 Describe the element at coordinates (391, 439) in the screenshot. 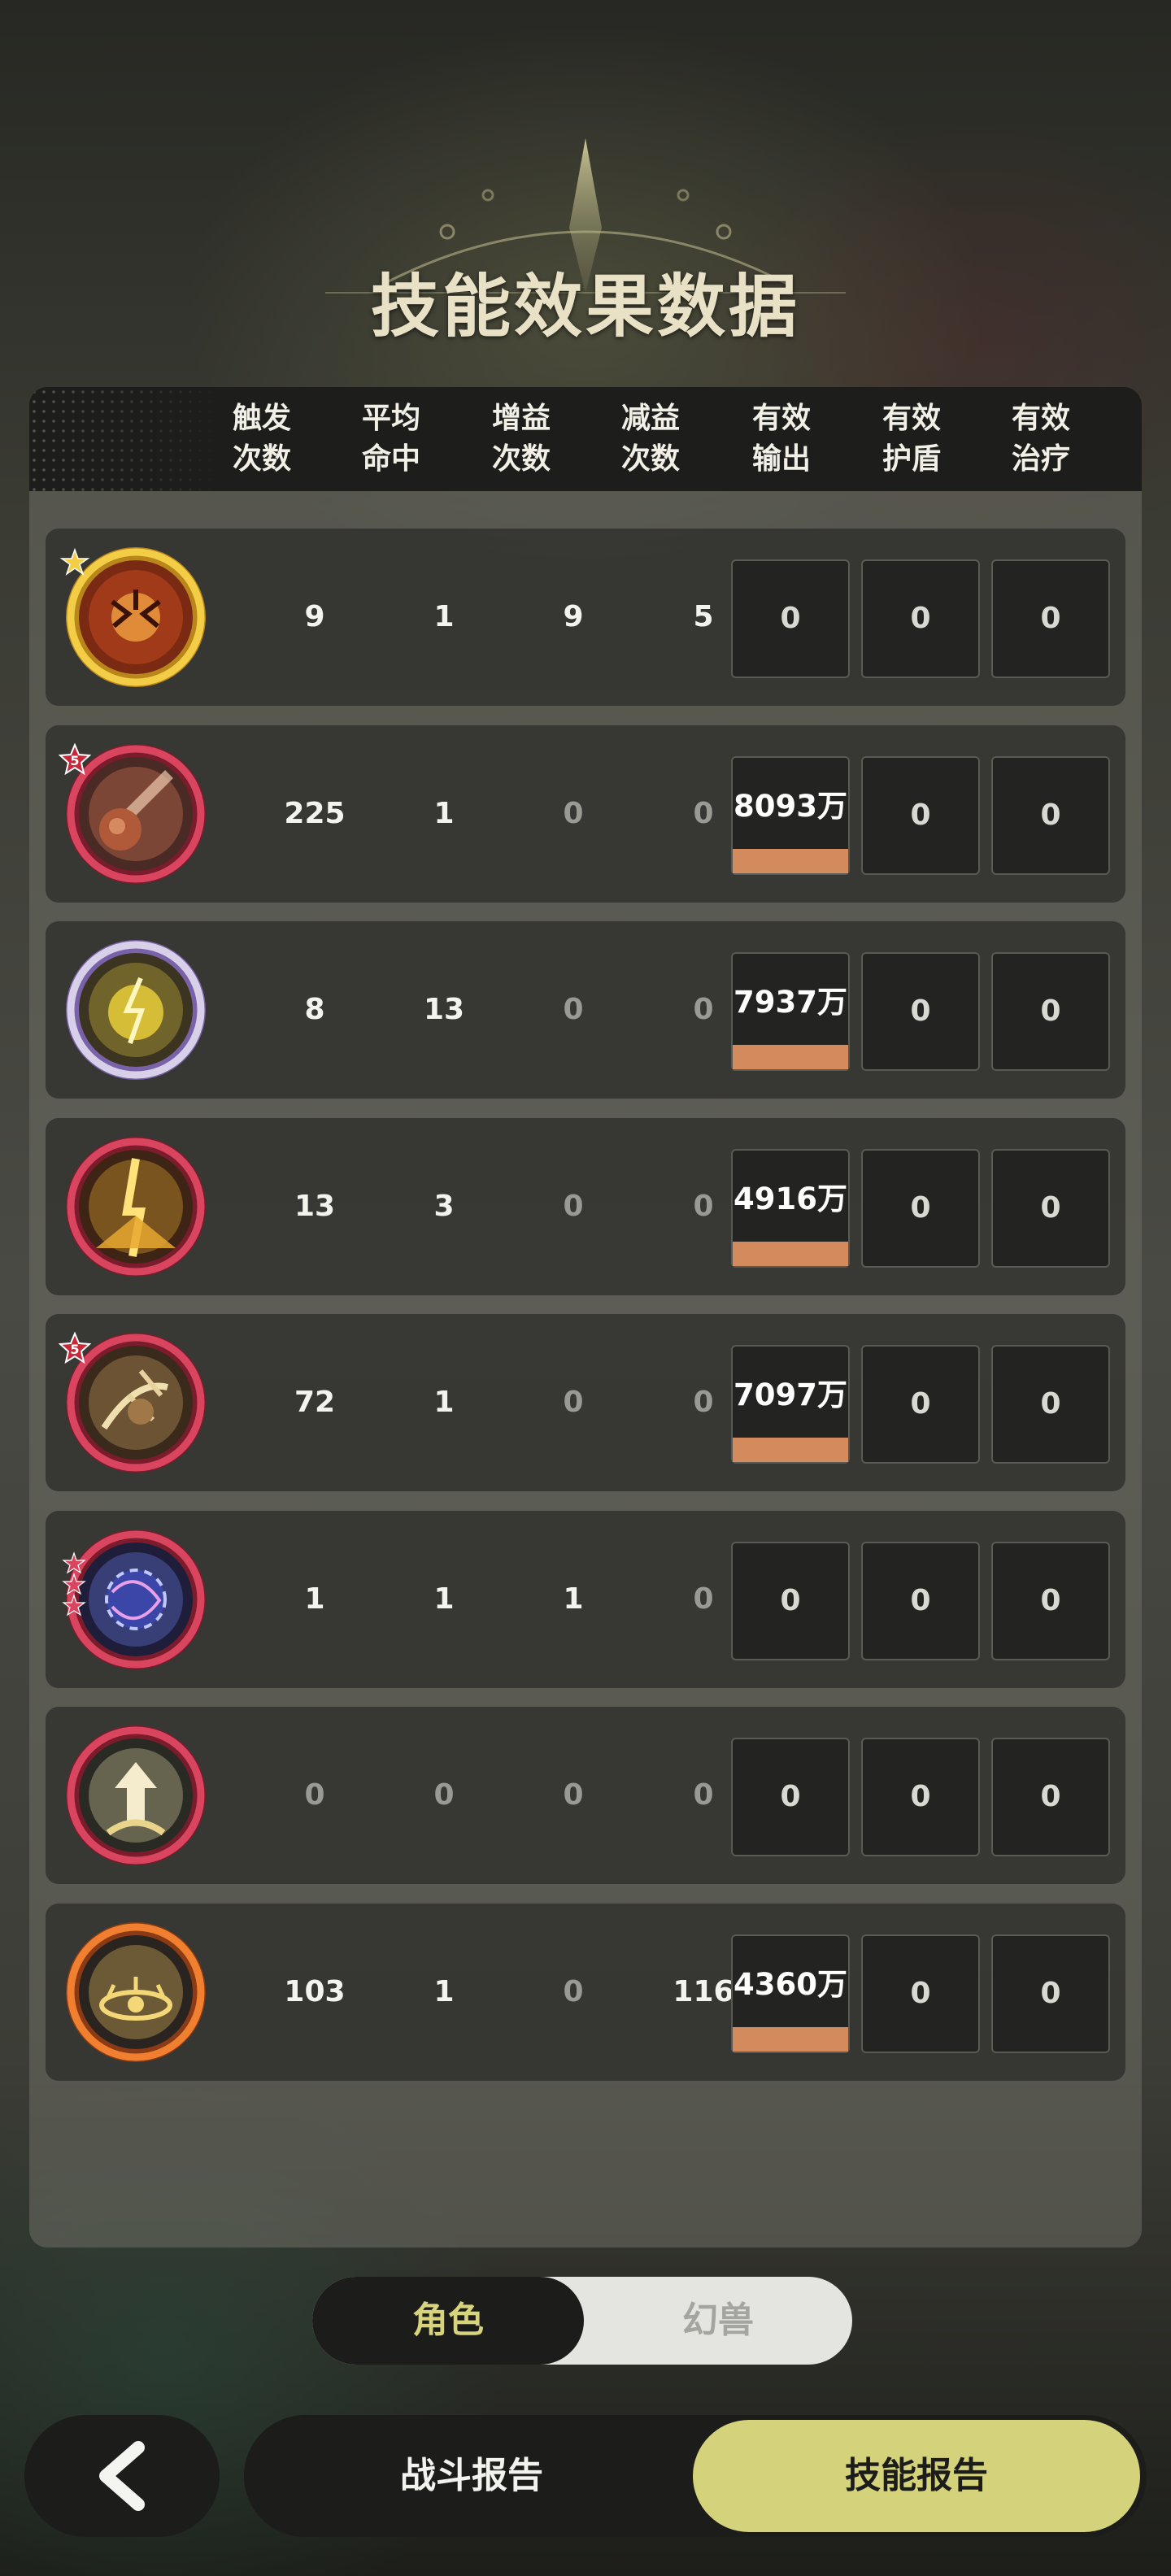

I see `header-avg-hits: 平均 命中` at that location.